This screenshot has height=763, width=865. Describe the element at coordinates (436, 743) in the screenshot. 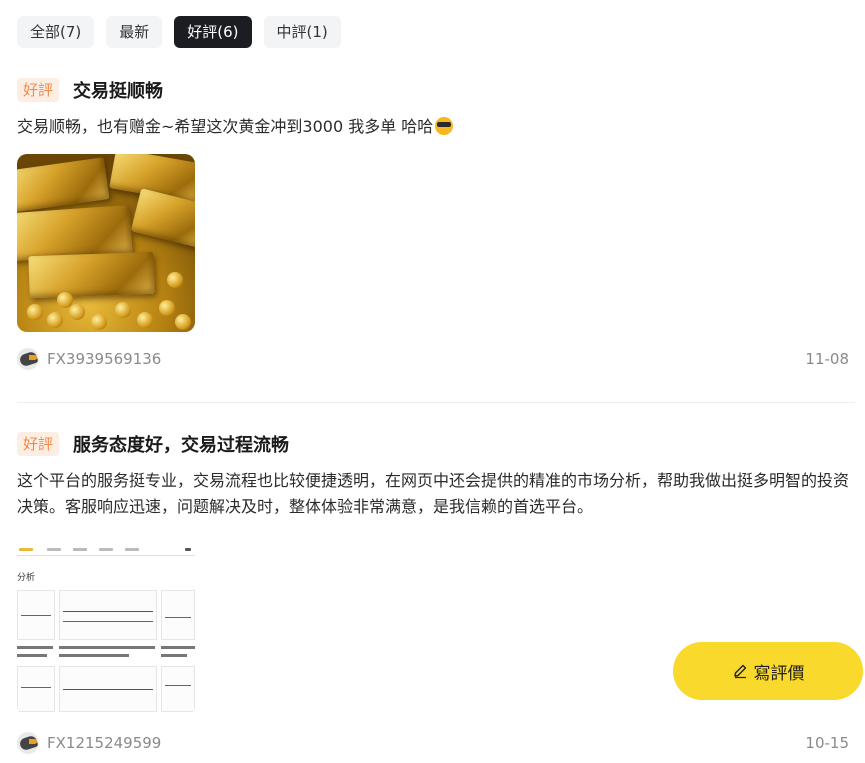

I see `review-meta: FX1215249599 10-15` at that location.